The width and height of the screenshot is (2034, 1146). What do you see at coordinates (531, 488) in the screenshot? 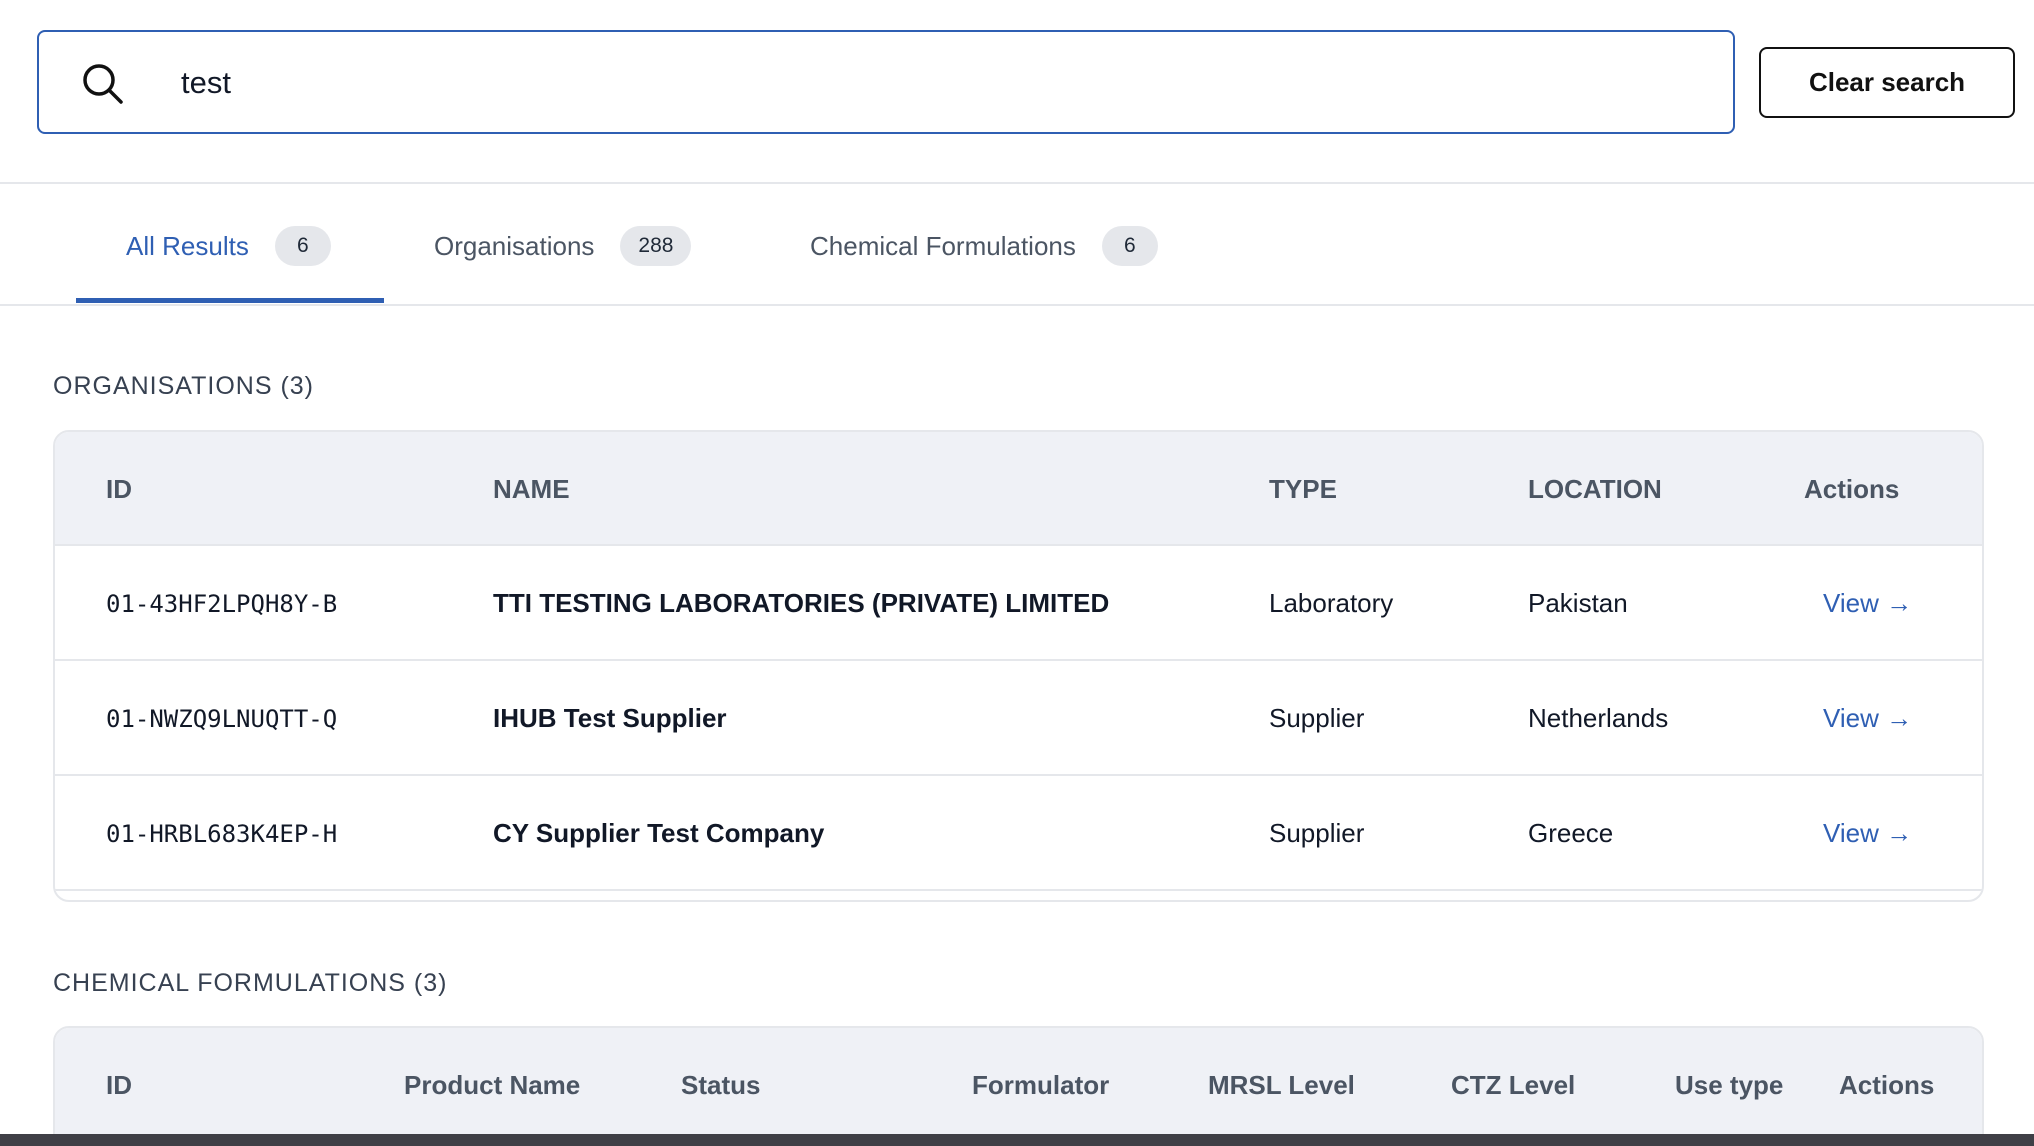
I see `column-header-name: NAME` at bounding box center [531, 488].